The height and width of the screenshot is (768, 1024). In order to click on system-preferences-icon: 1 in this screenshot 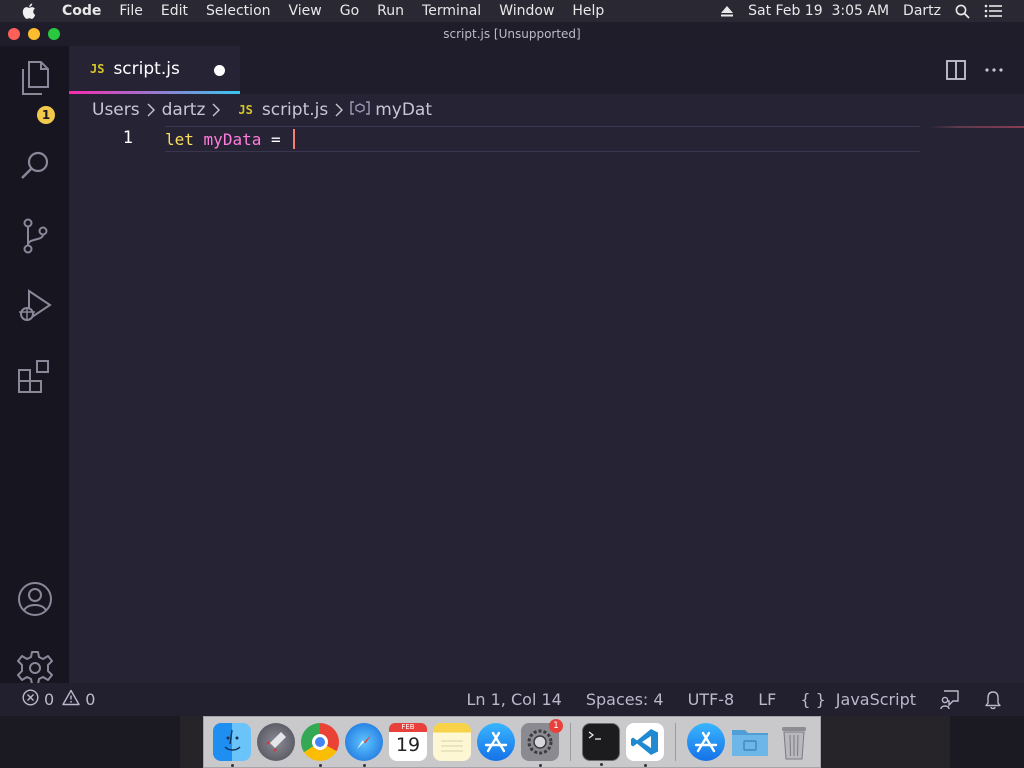, I will do `click(542, 743)`.